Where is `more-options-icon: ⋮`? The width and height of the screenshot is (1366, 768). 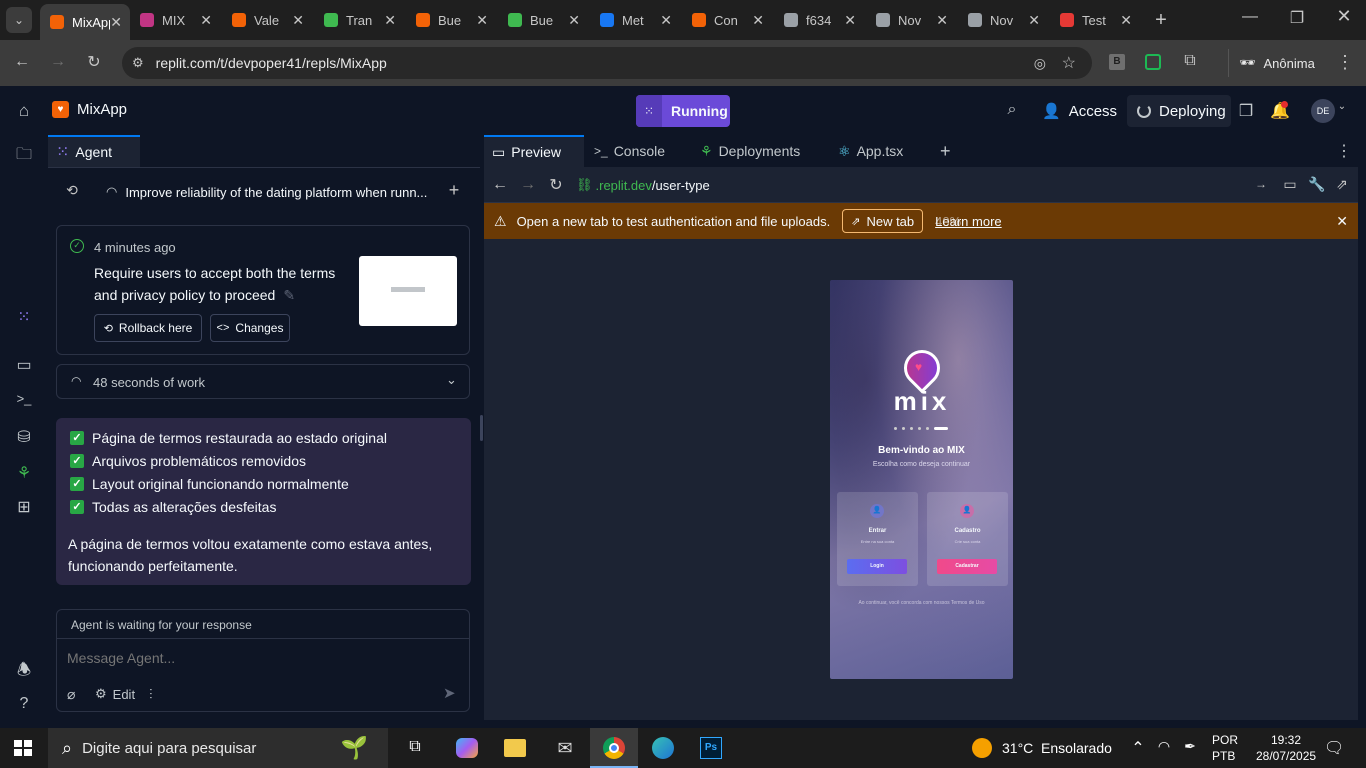
more-options-icon: ⋮ is located at coordinates (1344, 151).